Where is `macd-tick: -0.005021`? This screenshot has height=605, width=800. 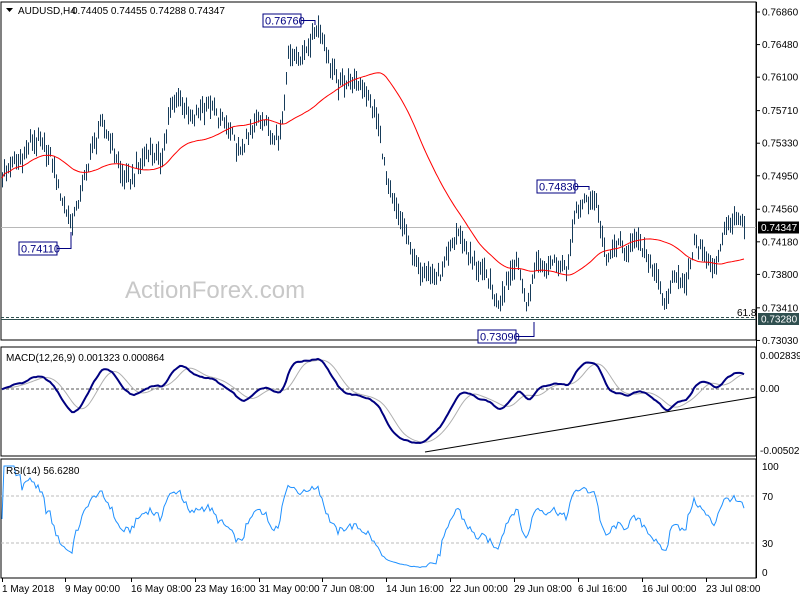
macd-tick: -0.005021 is located at coordinates (780, 451).